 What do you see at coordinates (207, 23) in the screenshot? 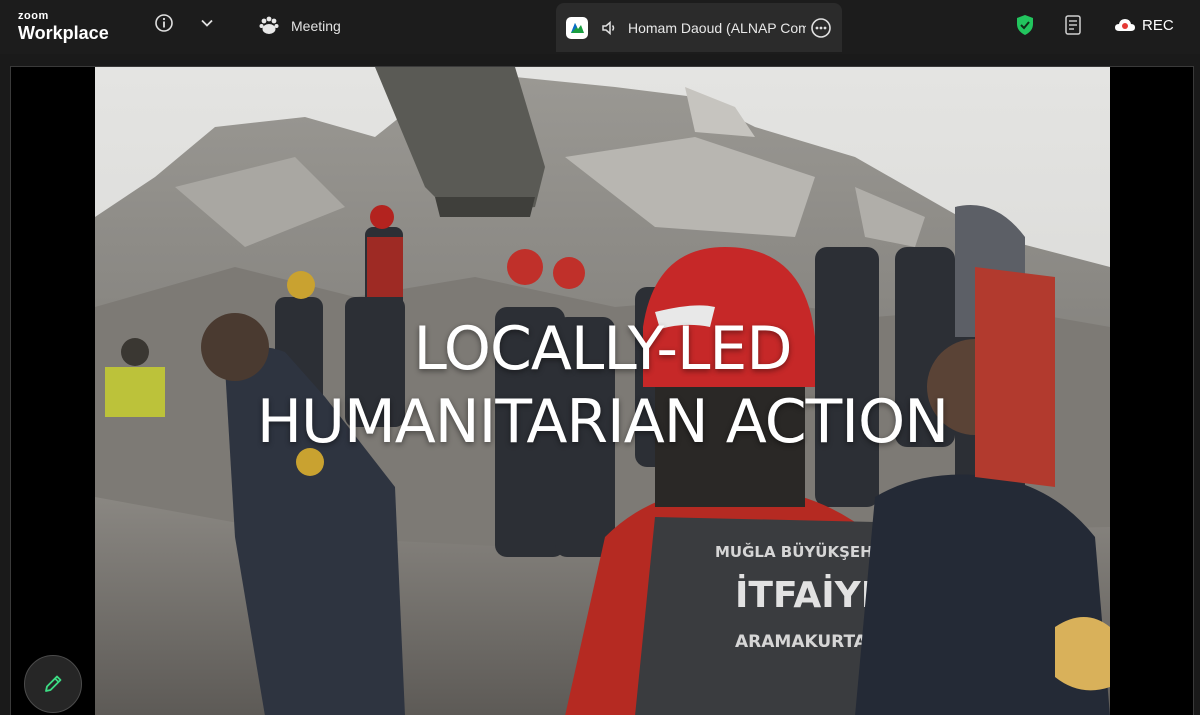
I see `chevron-down-icon` at bounding box center [207, 23].